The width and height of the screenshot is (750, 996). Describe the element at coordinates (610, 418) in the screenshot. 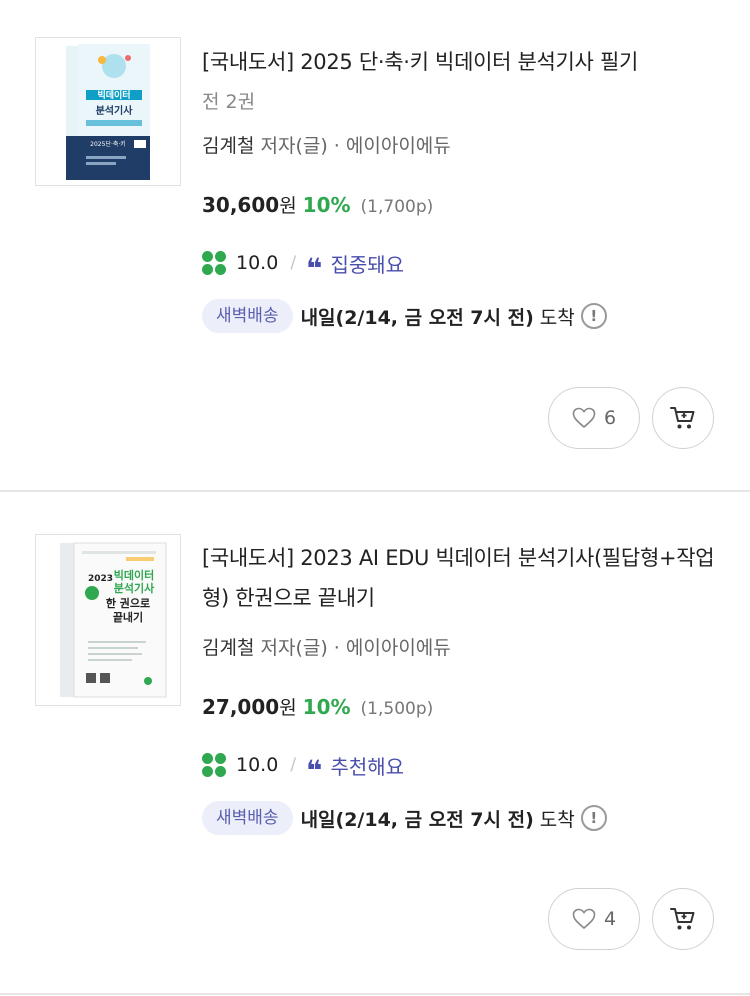

I see `like-count: 6` at that location.